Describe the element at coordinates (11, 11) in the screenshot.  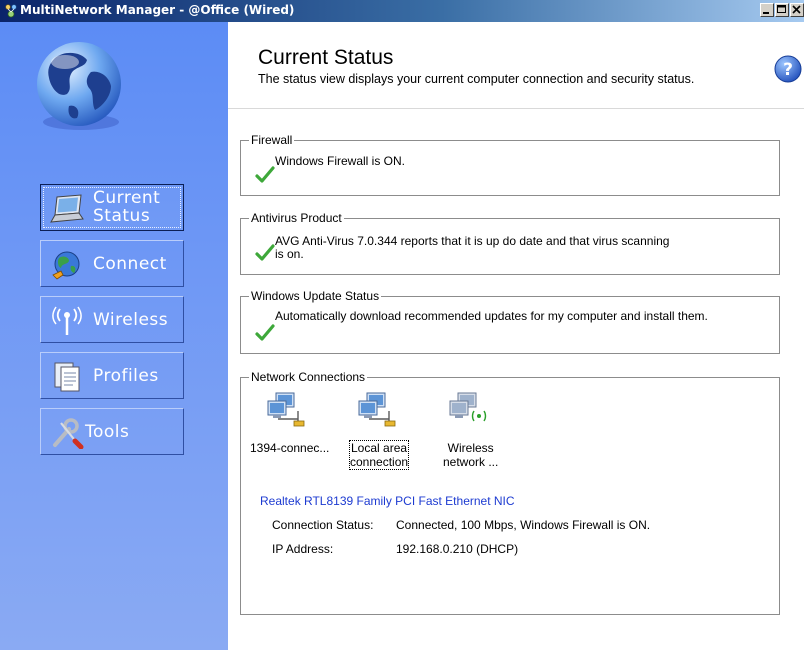
I see `app-icon` at that location.